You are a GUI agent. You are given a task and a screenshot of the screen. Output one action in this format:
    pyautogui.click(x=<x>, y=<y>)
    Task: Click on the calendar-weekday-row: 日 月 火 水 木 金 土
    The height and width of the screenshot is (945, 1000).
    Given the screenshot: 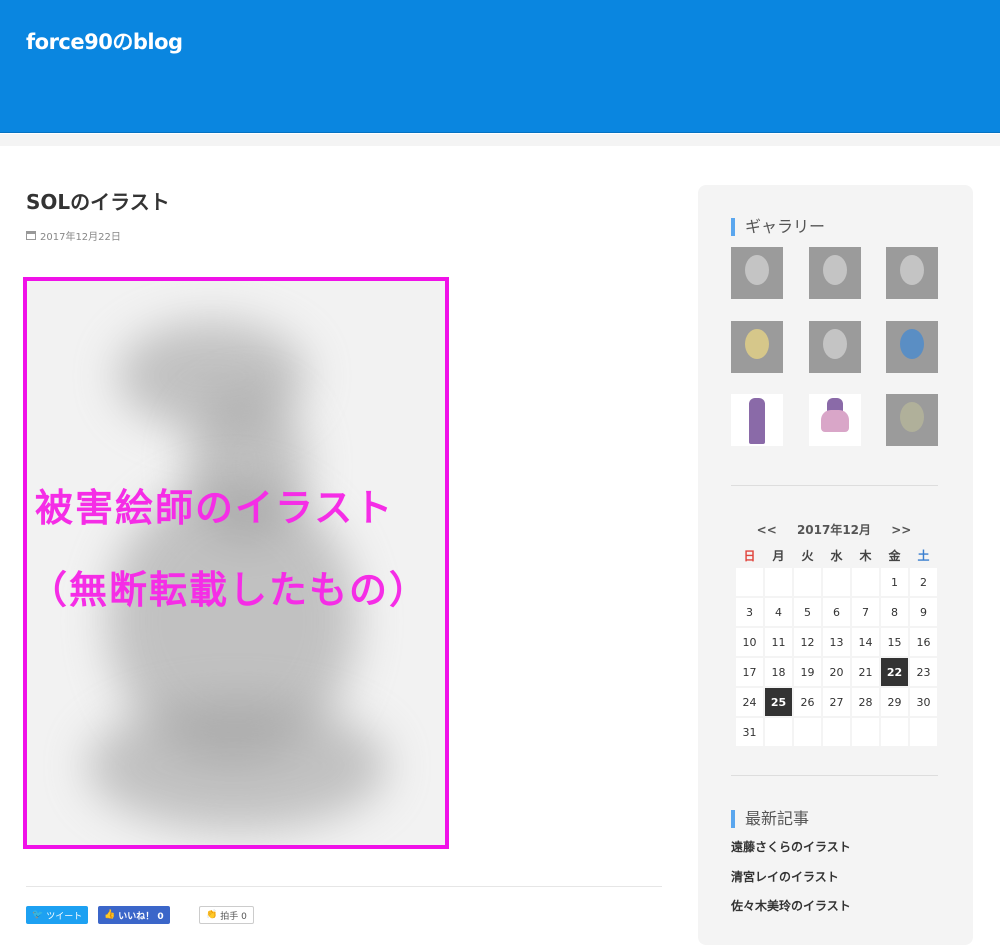 What is the action you would take?
    pyautogui.click(x=836, y=555)
    